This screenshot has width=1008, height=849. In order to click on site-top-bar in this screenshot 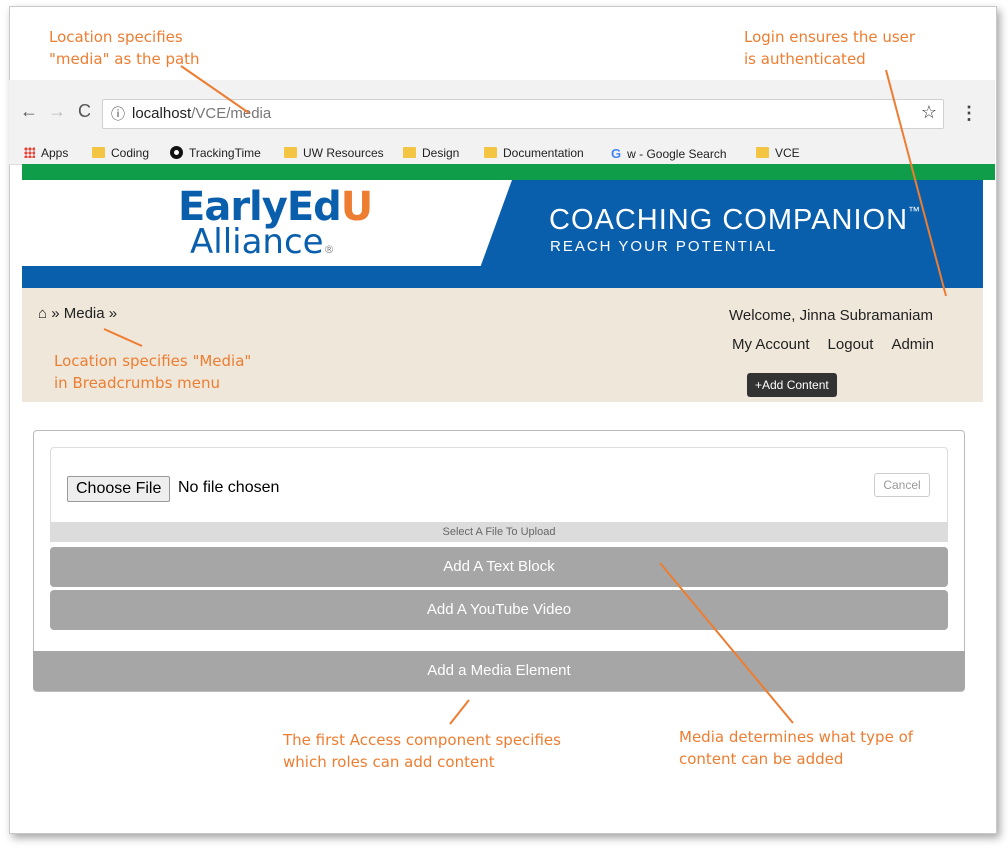, I will do `click(508, 172)`.